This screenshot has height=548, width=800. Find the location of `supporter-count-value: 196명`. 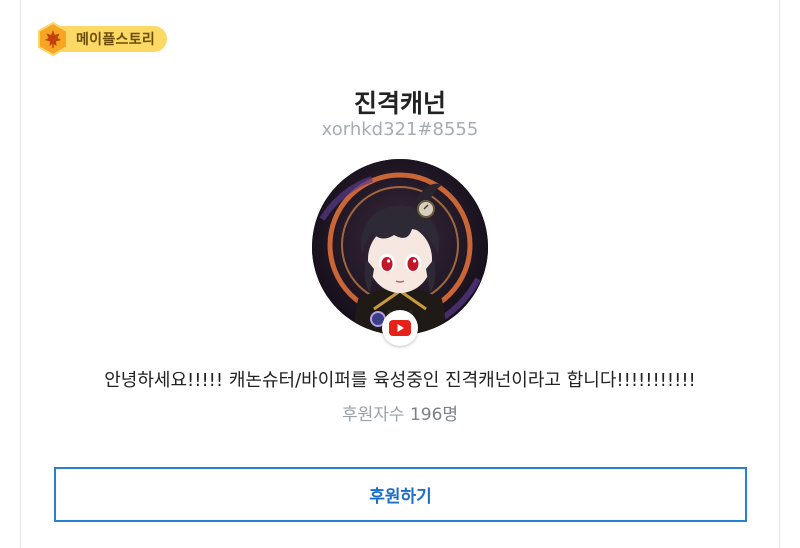

supporter-count-value: 196명 is located at coordinates (434, 415).